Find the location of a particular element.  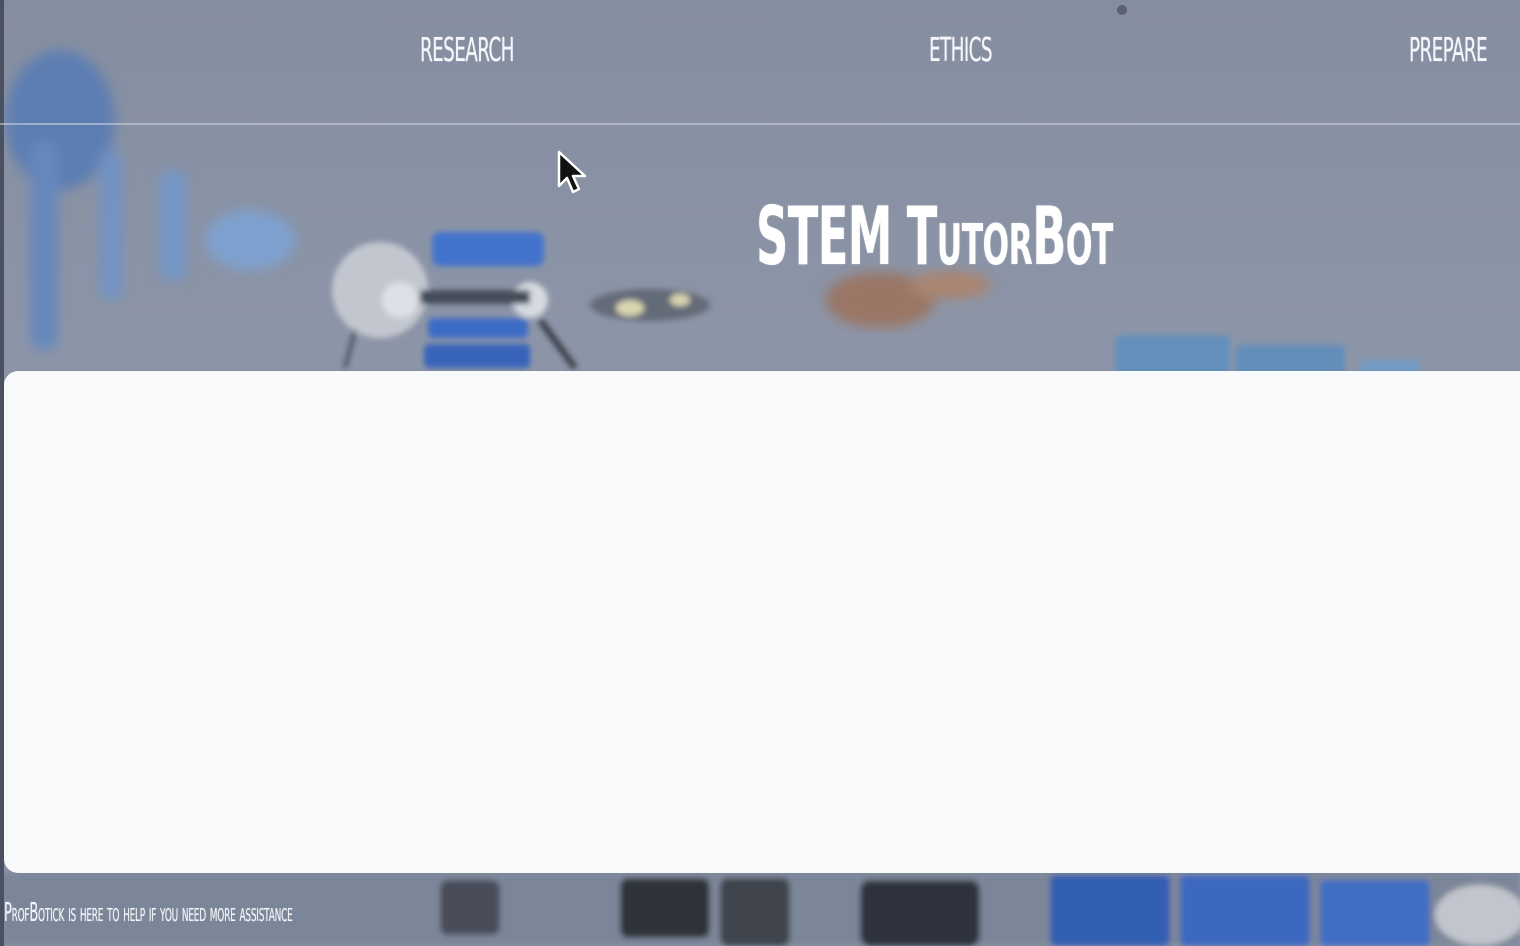

nav-item-ethics: ETHICS is located at coordinates (961, 49).